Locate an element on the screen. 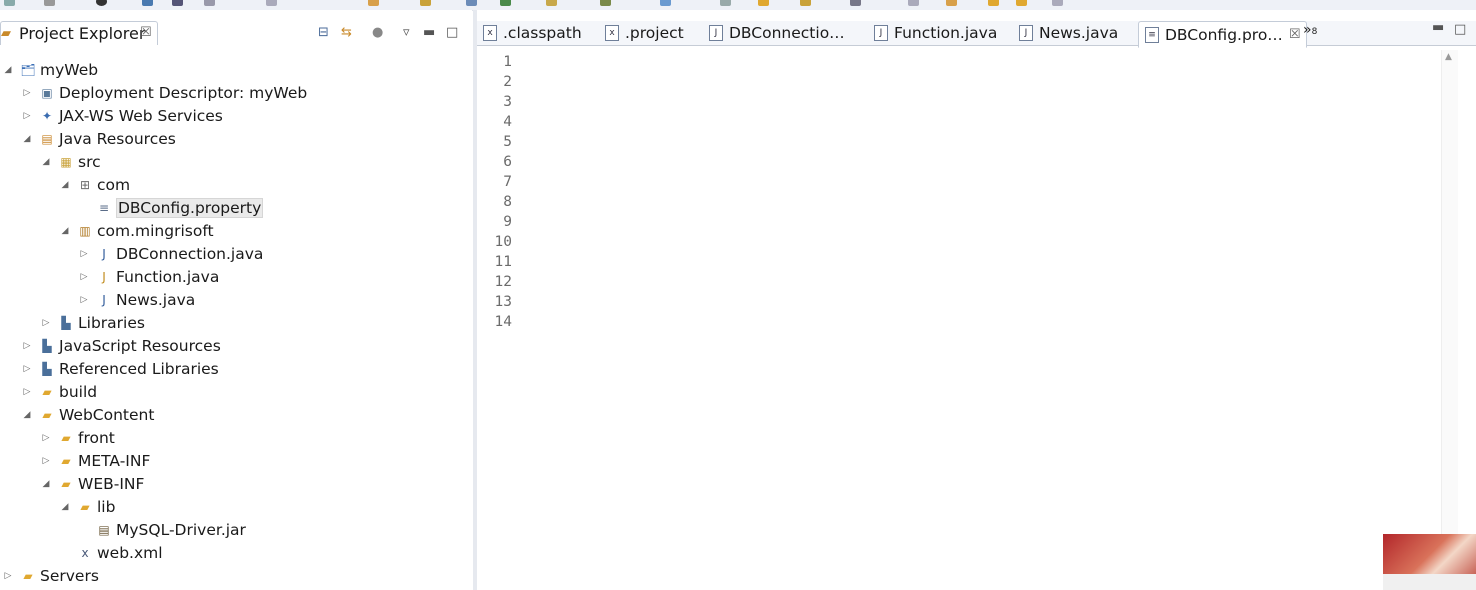  tree-item: ▷ J DBConnection.java is located at coordinates (171, 253).